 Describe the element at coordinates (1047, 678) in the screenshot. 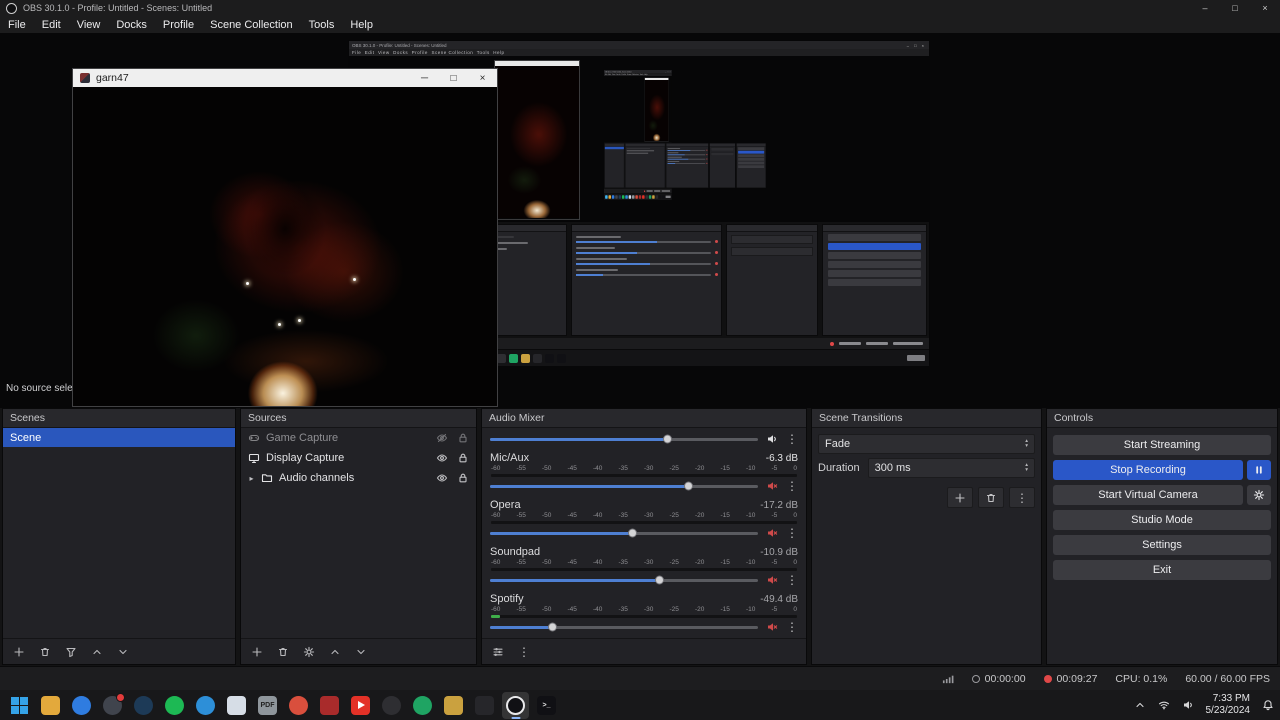

I see `recording-indicator-icon` at that location.